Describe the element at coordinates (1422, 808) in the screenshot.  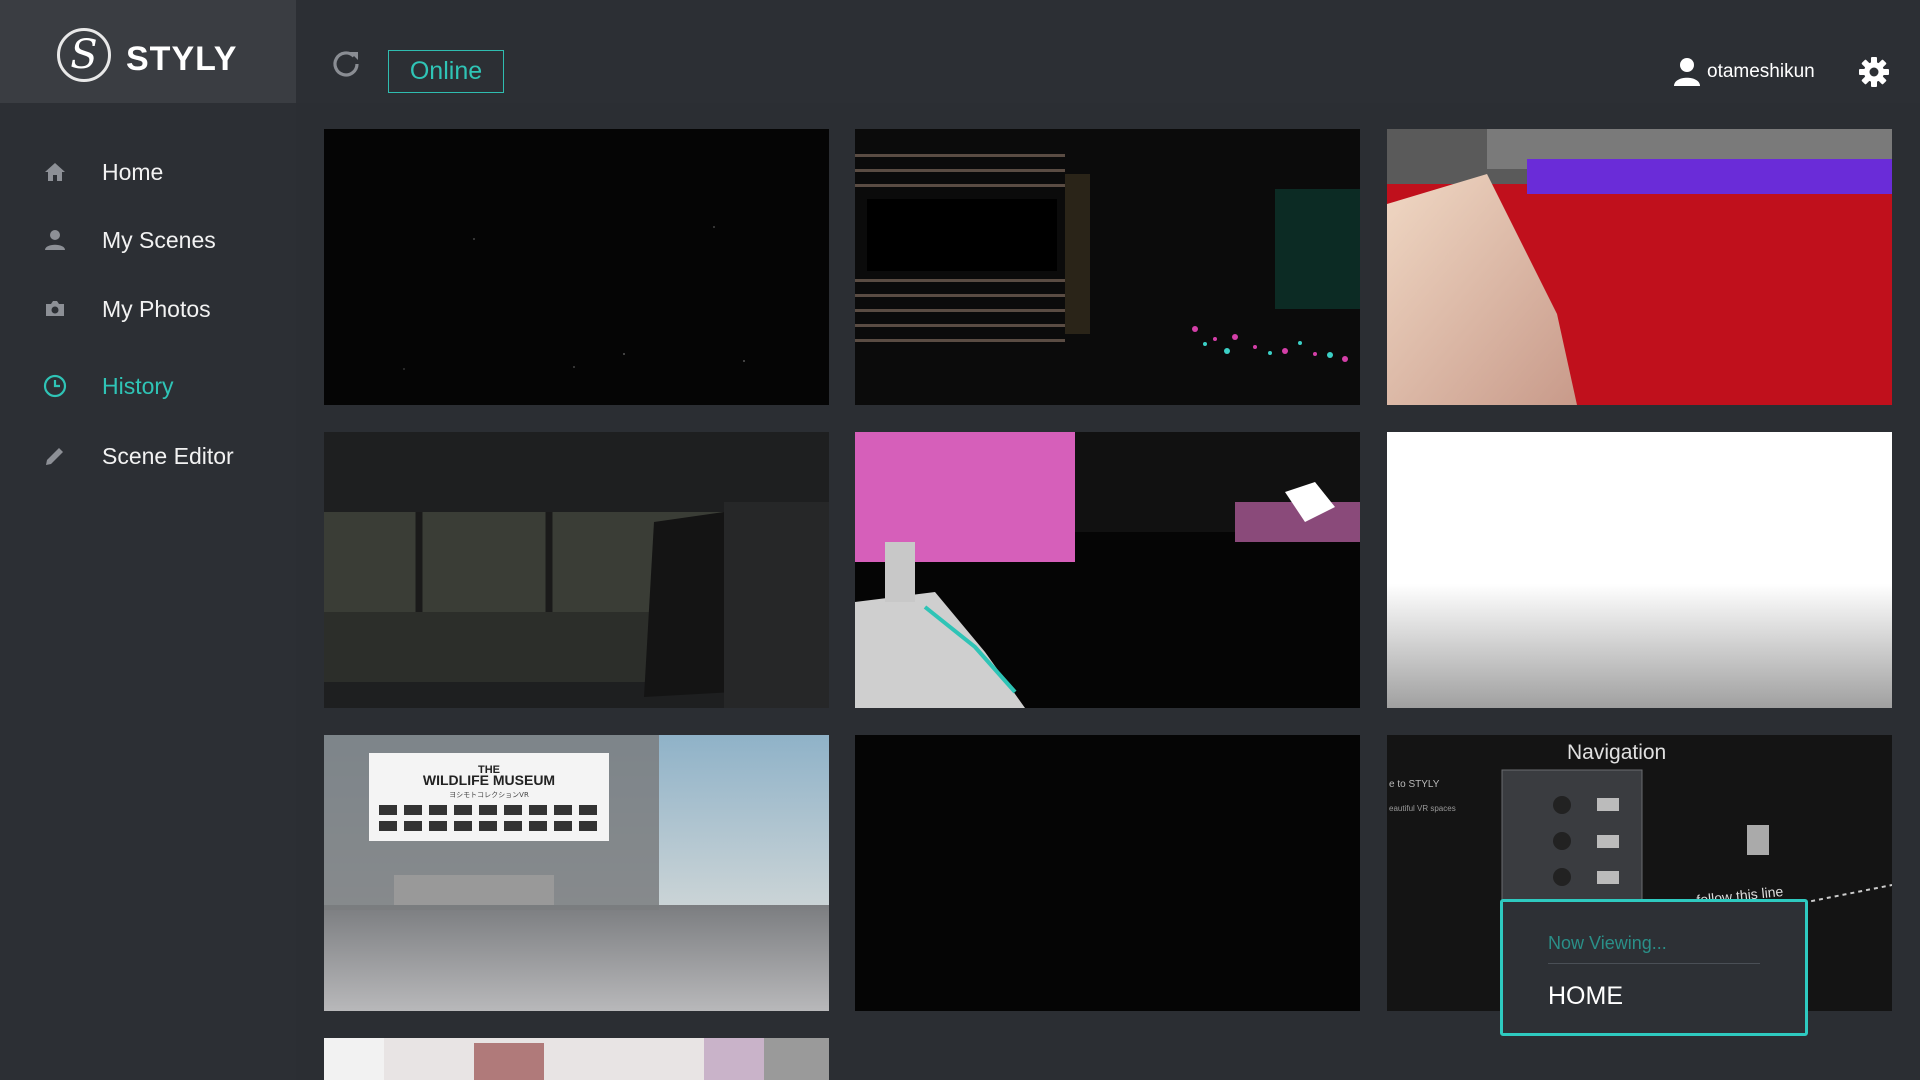
I see `navigation-text-2: eautiful VR spaces` at that location.